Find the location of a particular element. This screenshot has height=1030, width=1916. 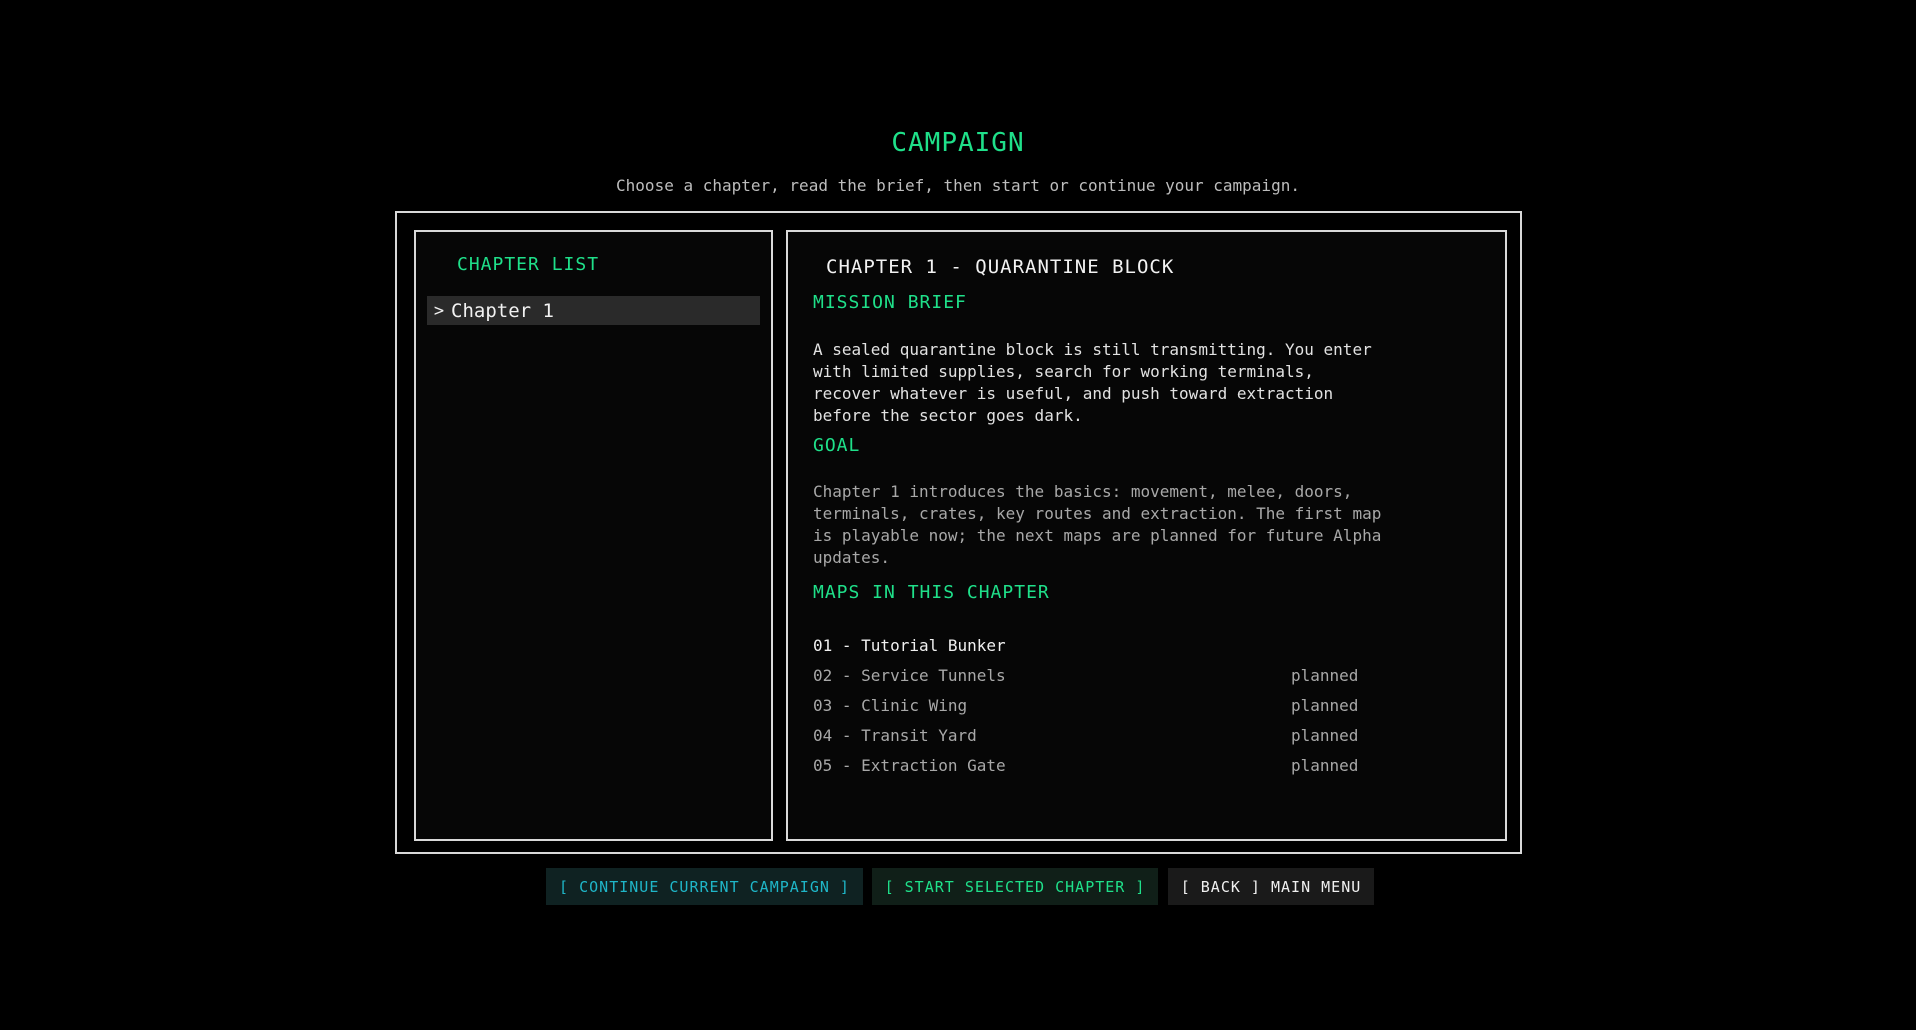

map-row: 04 - Transit Yard planned is located at coordinates (1088, 736).